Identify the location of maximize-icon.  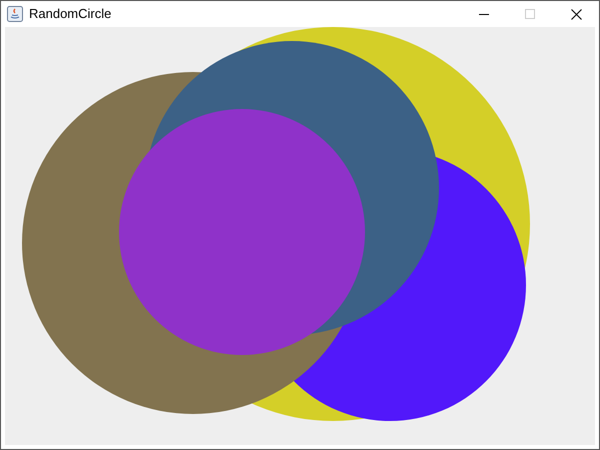
(530, 14).